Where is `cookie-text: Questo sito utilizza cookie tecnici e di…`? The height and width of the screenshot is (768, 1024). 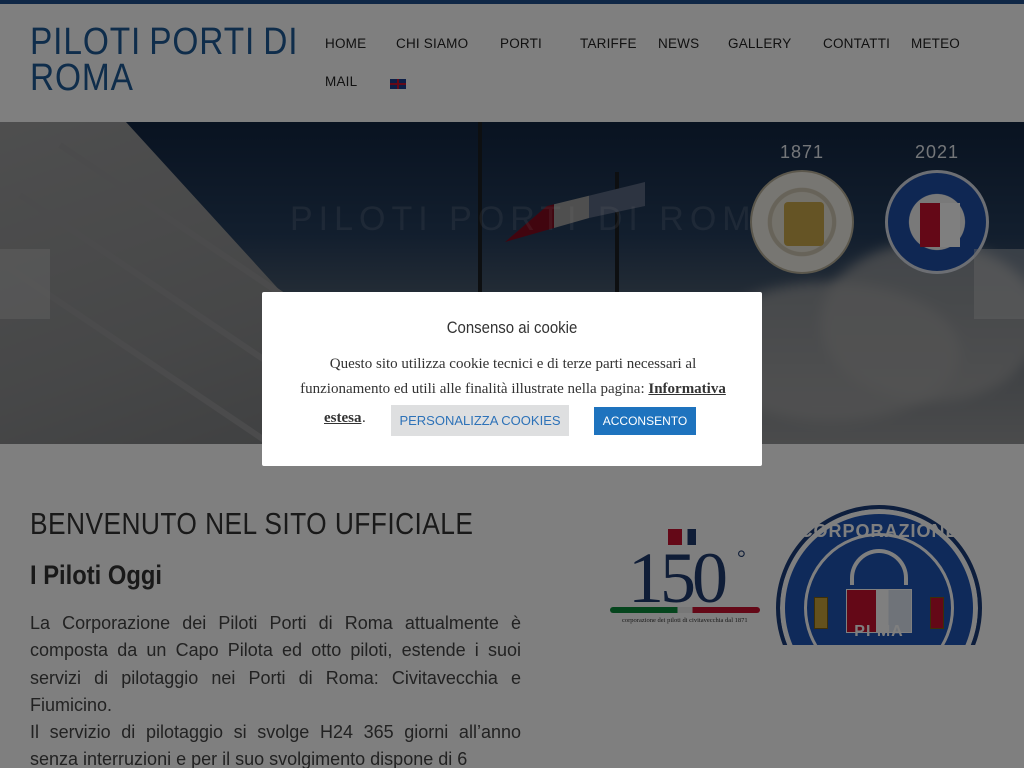
cookie-text: Questo sito utilizza cookie tecnici e di… is located at coordinates (513, 377).